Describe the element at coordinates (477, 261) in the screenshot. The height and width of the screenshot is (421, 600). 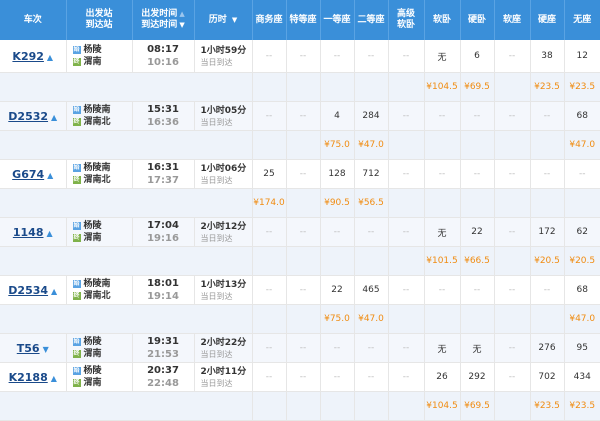
I see `price-hard-sleeper: ¥66.5` at that location.